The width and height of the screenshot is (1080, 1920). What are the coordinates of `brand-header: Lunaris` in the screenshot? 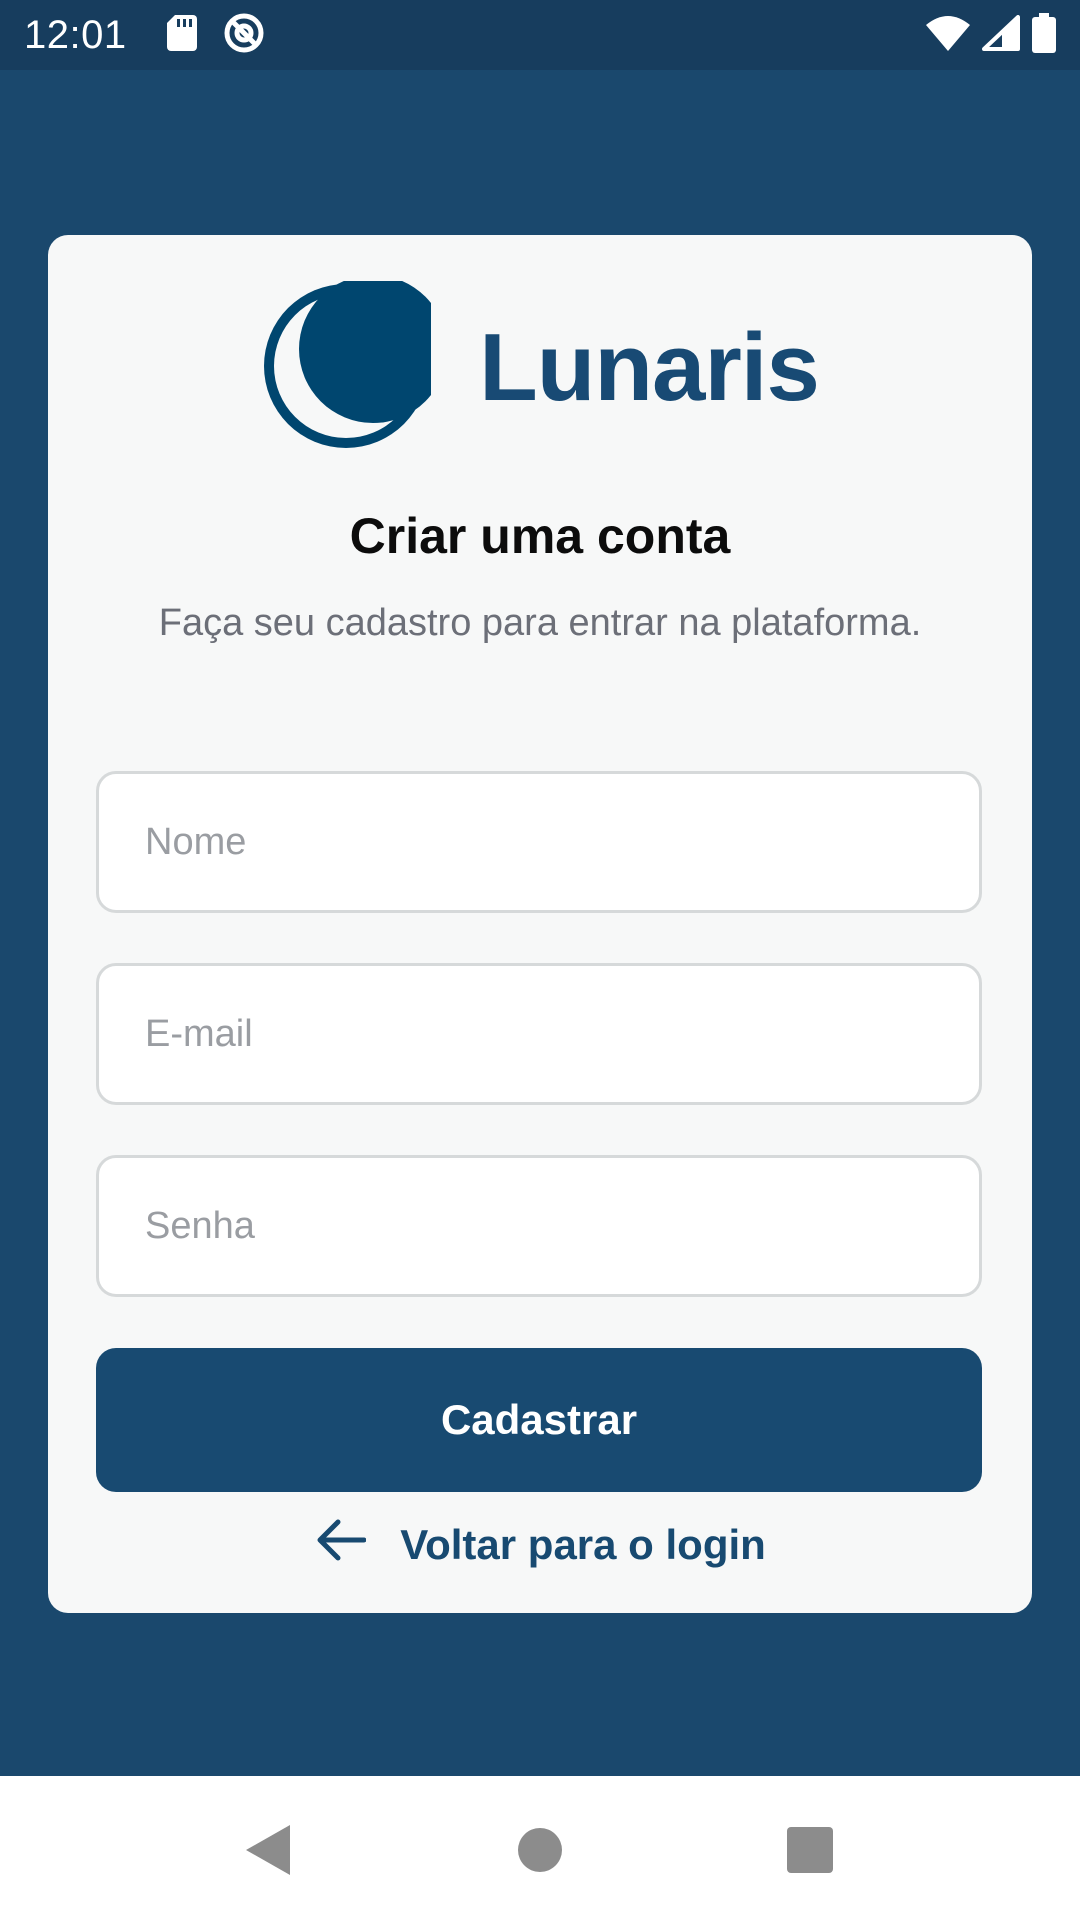 It's located at (540, 365).